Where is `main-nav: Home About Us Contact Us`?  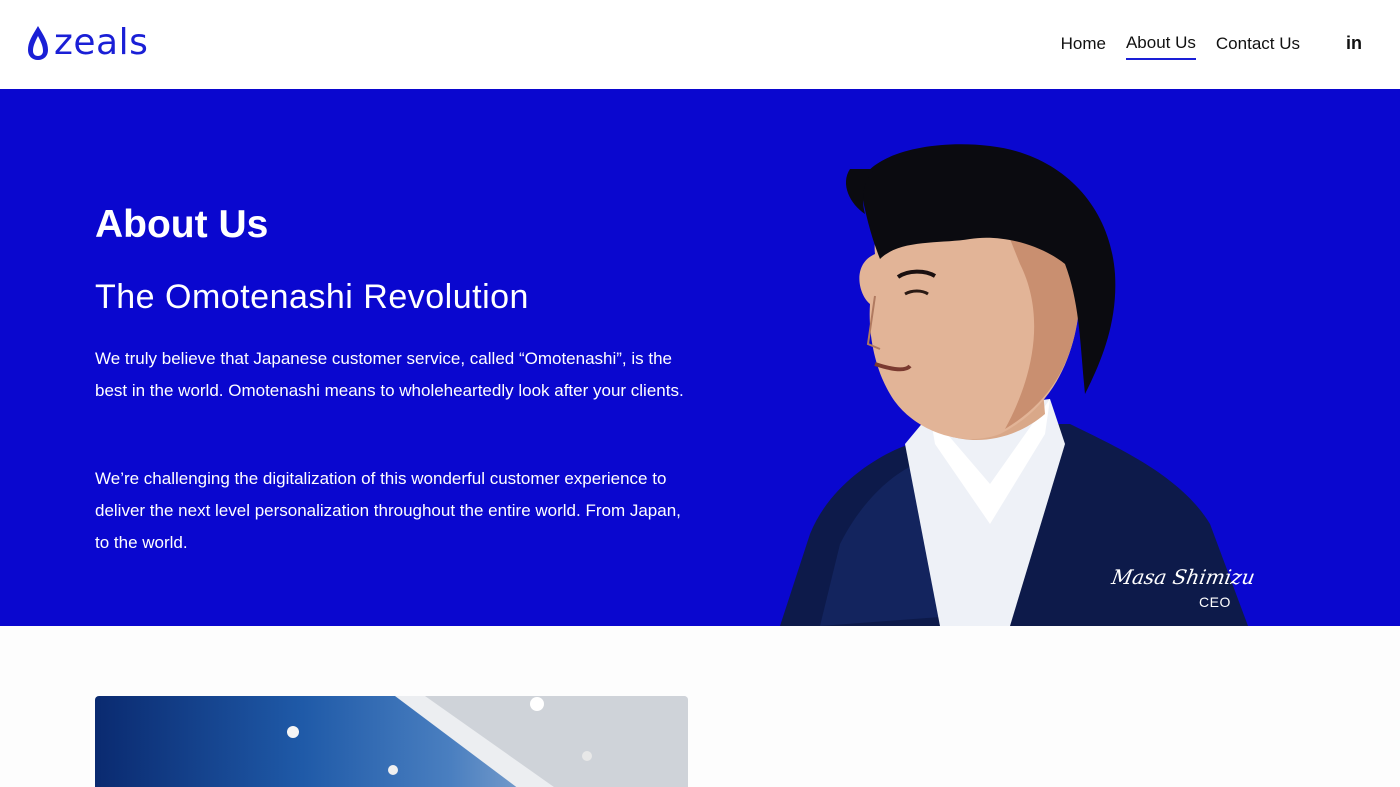
main-nav: Home About Us Contact Us is located at coordinates (1180, 45).